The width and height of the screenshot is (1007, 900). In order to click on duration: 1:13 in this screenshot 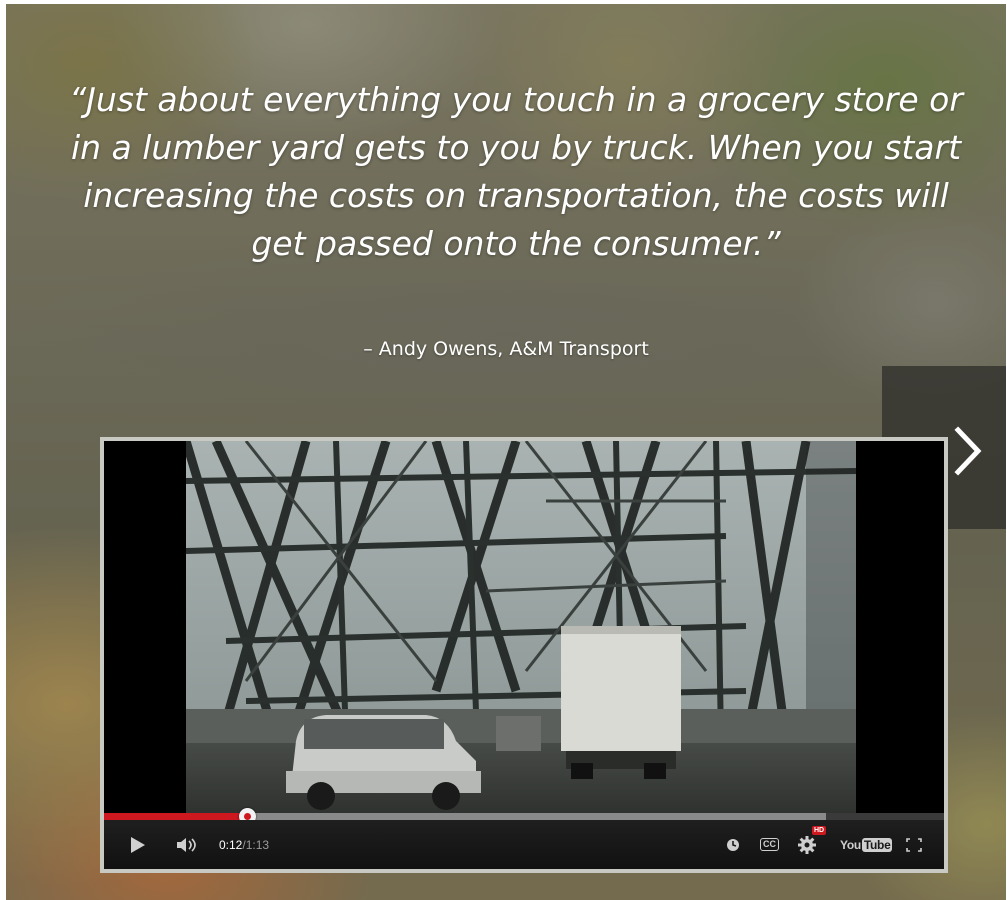, I will do `click(257, 844)`.